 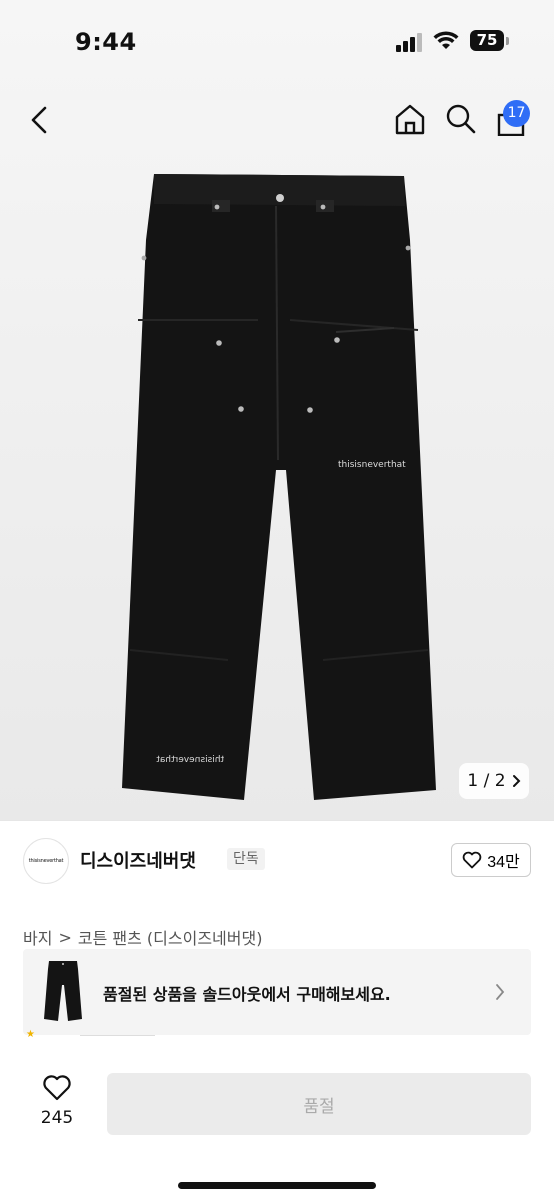 I want to click on banner-product-thumbnail, so click(x=63, y=991).